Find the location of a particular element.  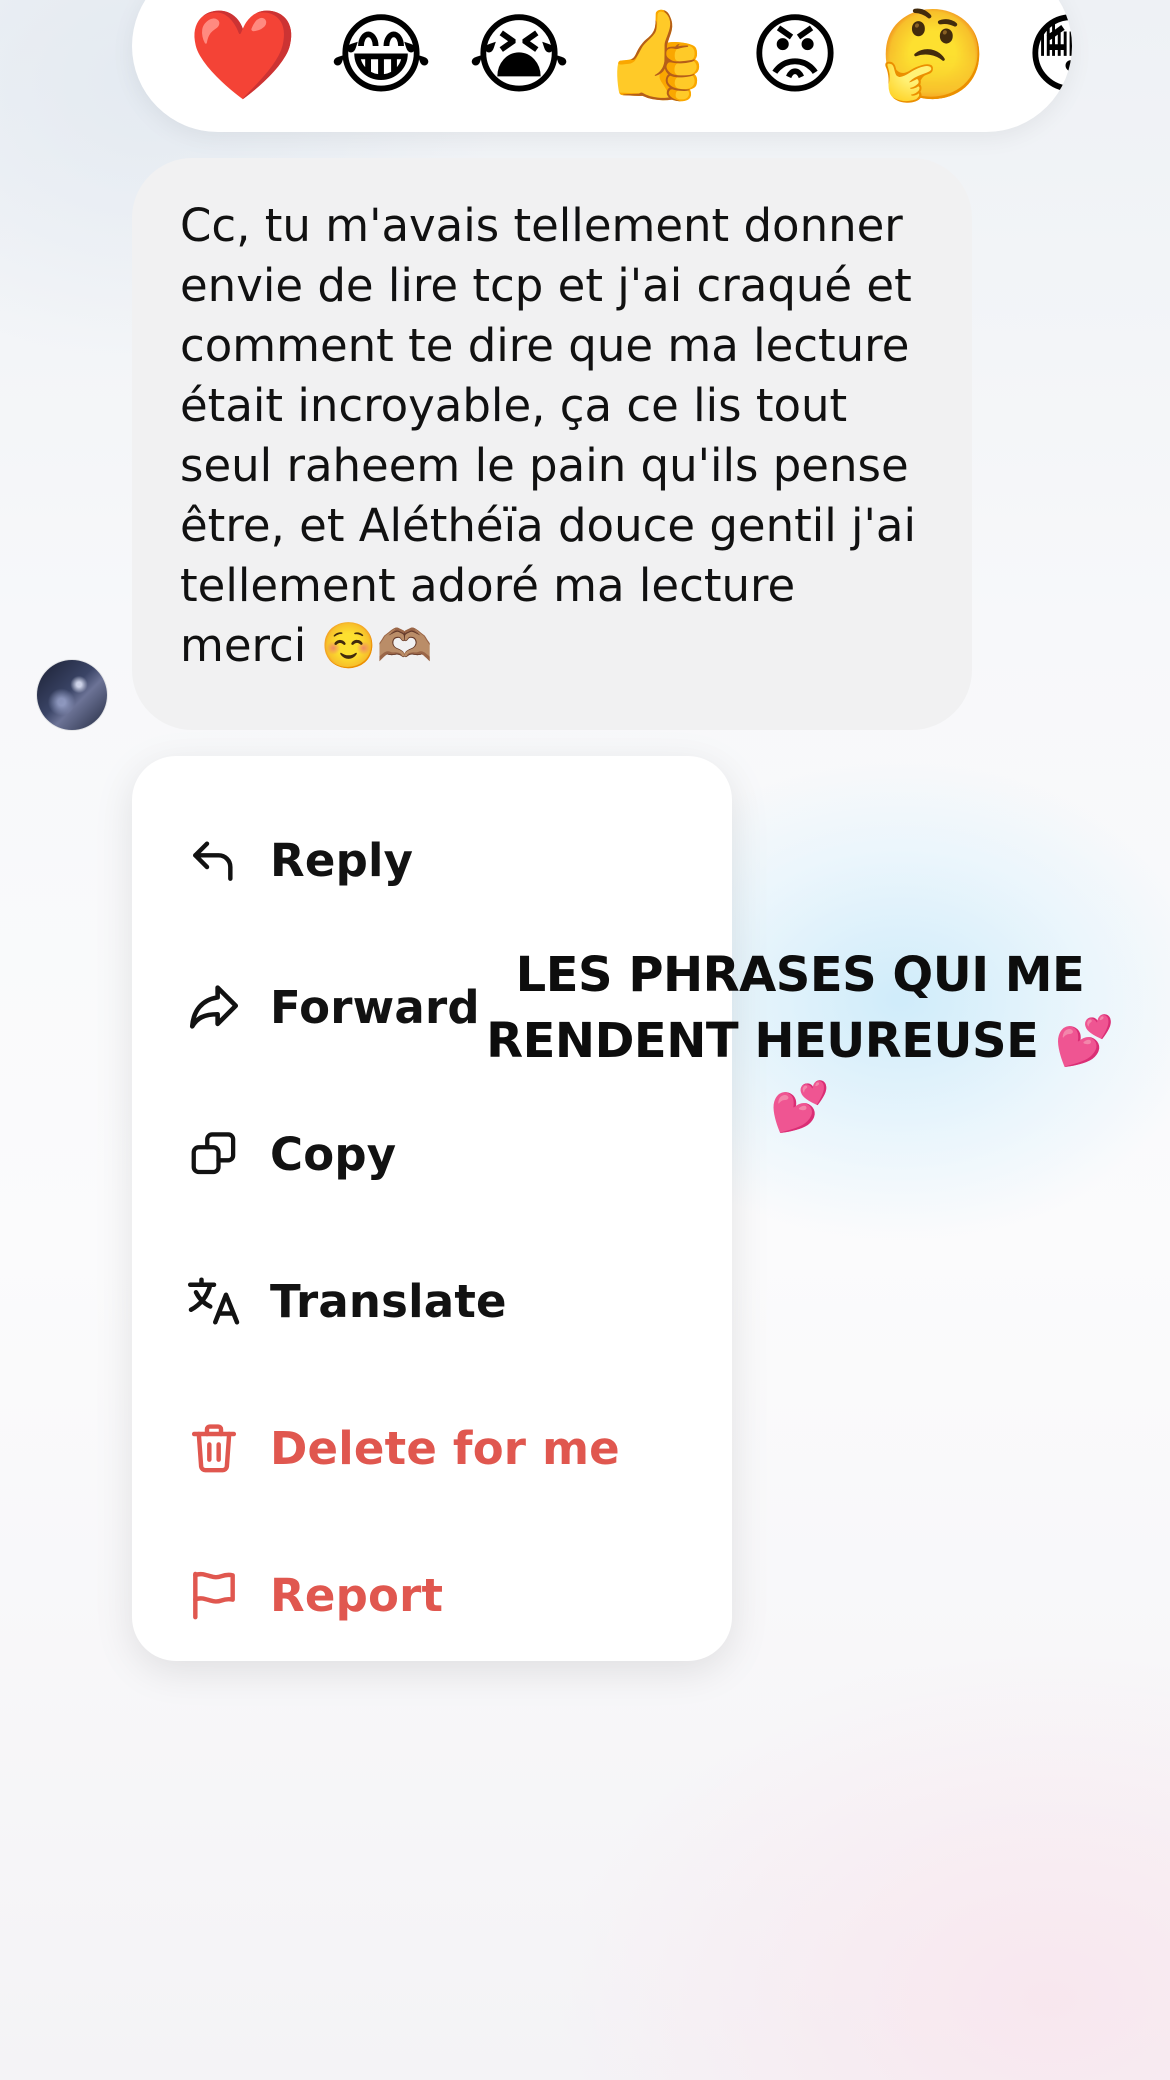

trash-icon is located at coordinates (214, 1448).